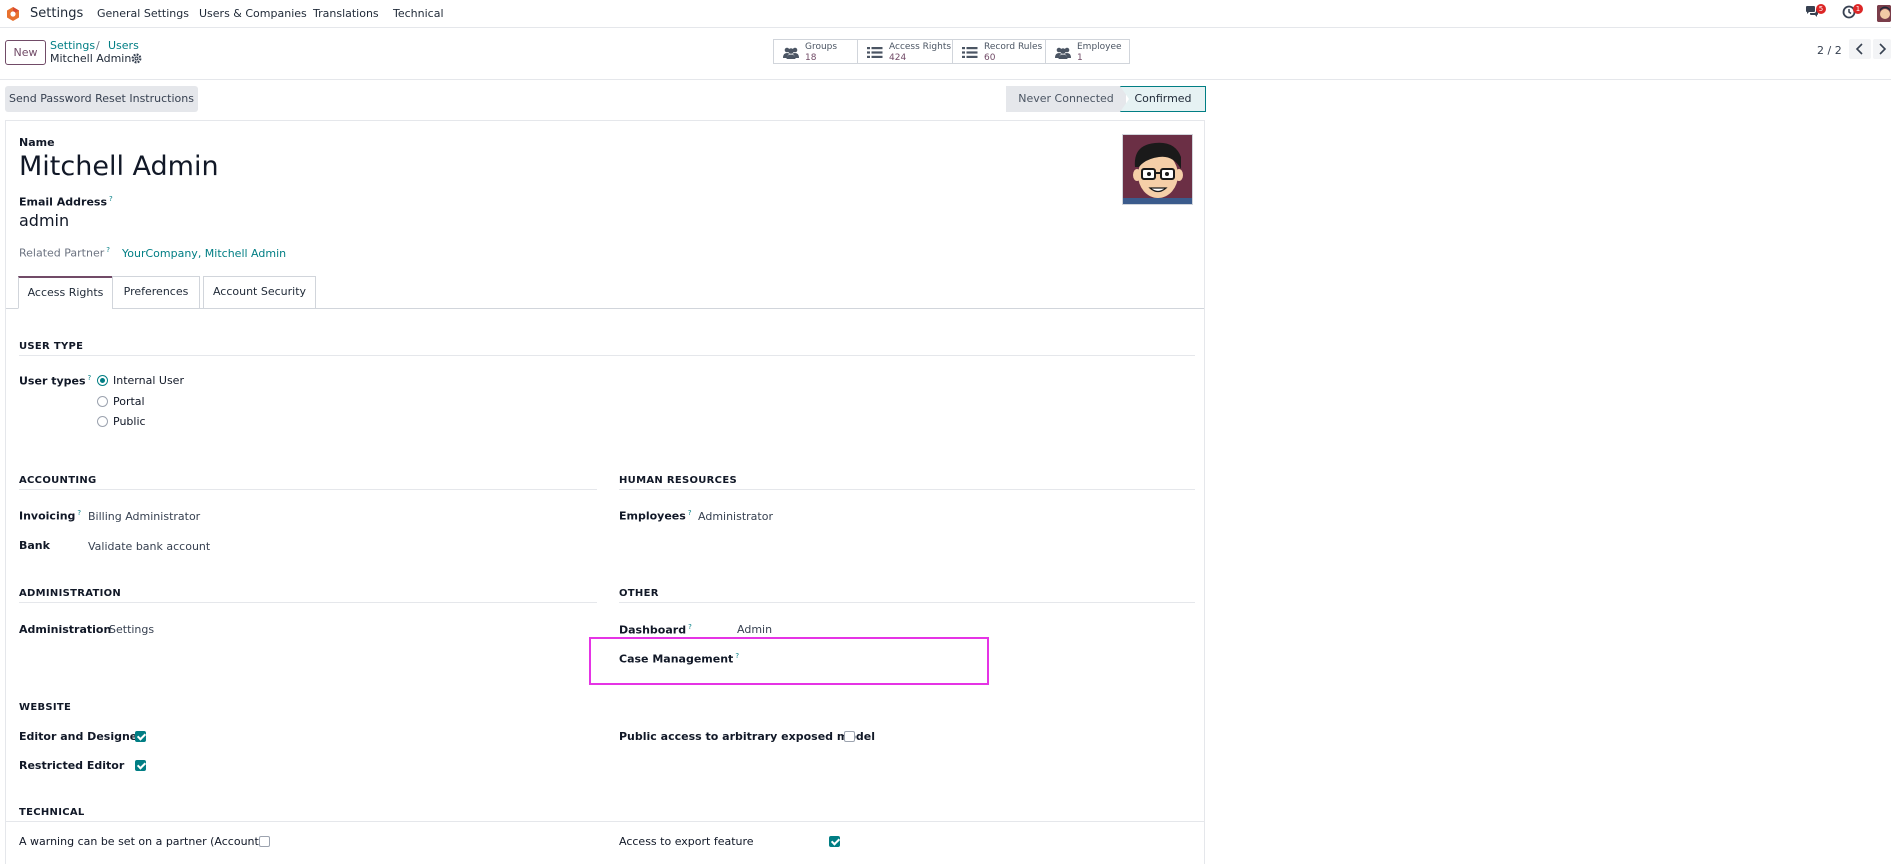 The image size is (1891, 864). Describe the element at coordinates (652, 516) in the screenshot. I see `employees-label-text: Employees` at that location.